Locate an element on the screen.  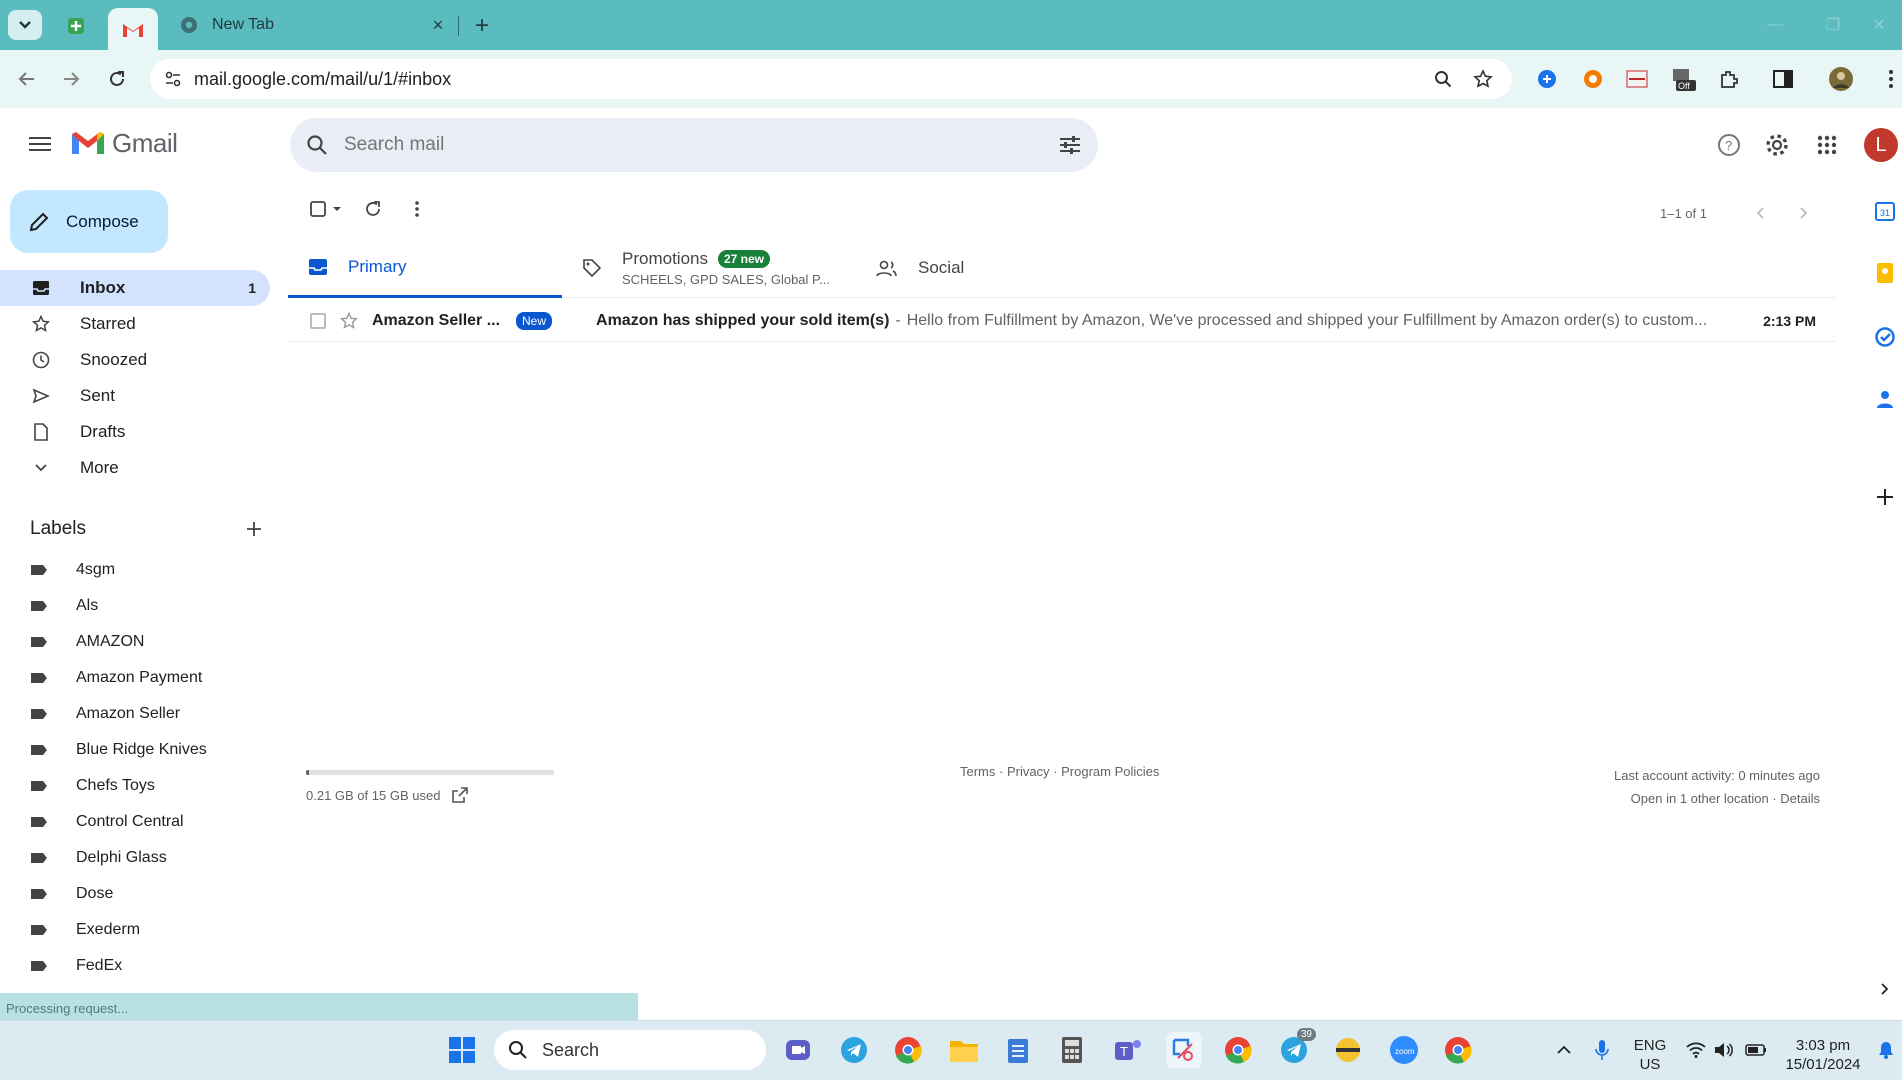
pager-text: 1–1 of 1 is located at coordinates (1683, 213).